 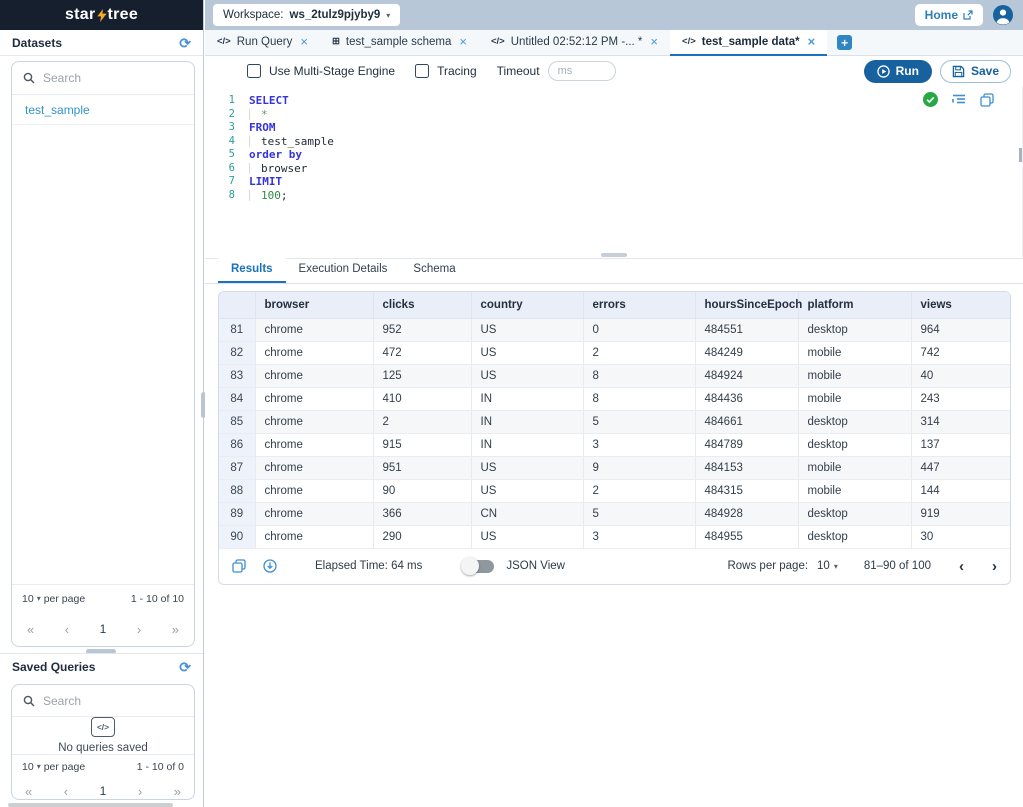 What do you see at coordinates (1020, 155) in the screenshot?
I see `scrollbar-thumb` at bounding box center [1020, 155].